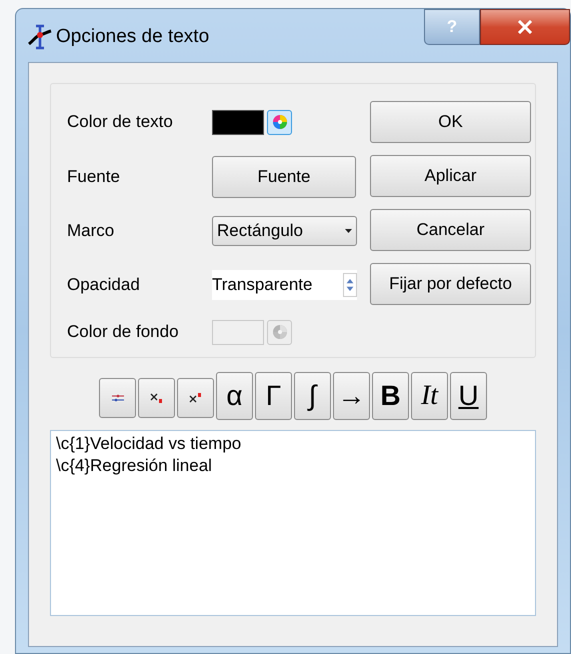 Image resolution: width=571 pixels, height=654 pixels. I want to click on color-swatch, so click(238, 122).